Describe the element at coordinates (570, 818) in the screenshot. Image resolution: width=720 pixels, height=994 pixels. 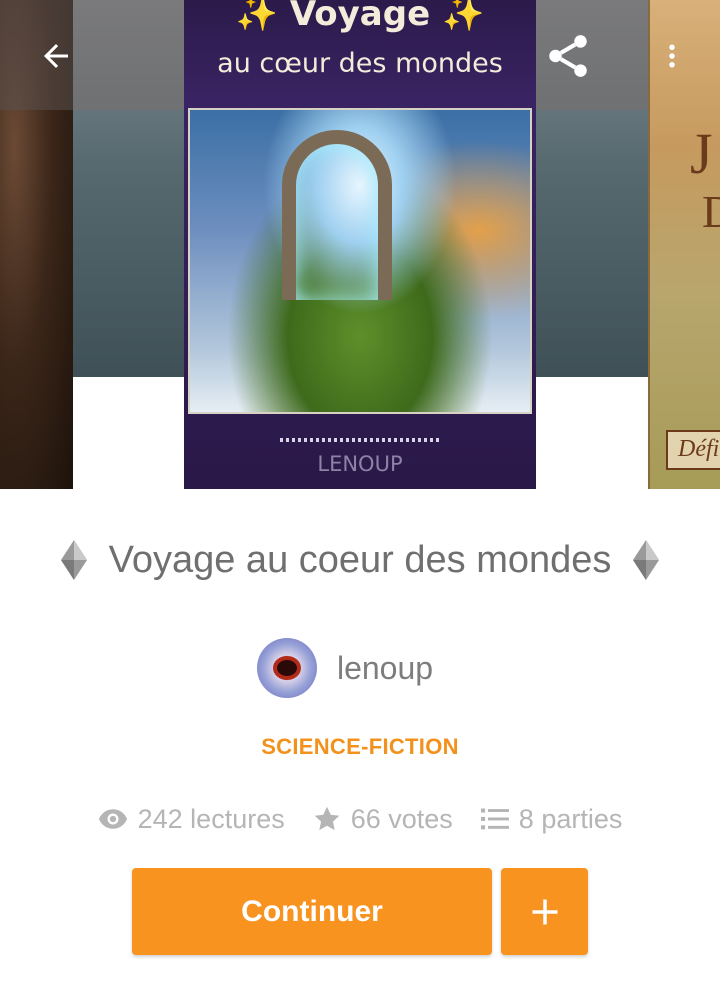
I see `parts-count: 8 parties` at that location.